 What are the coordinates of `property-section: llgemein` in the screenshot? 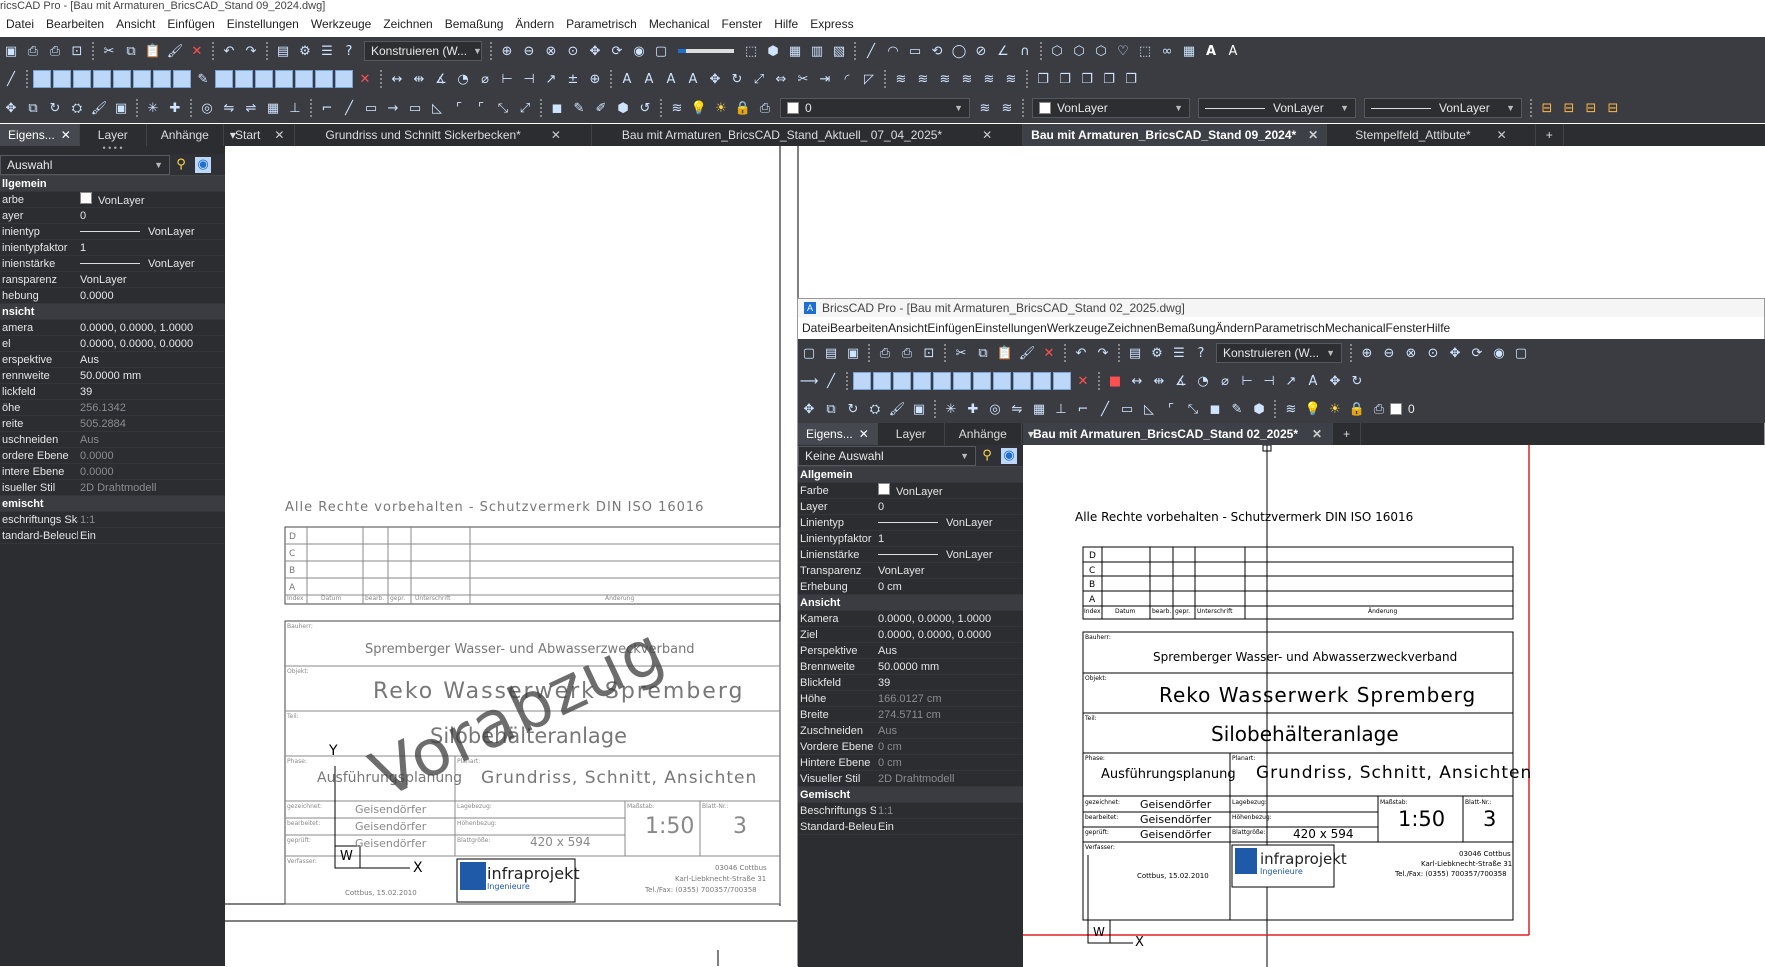 It's located at (112, 184).